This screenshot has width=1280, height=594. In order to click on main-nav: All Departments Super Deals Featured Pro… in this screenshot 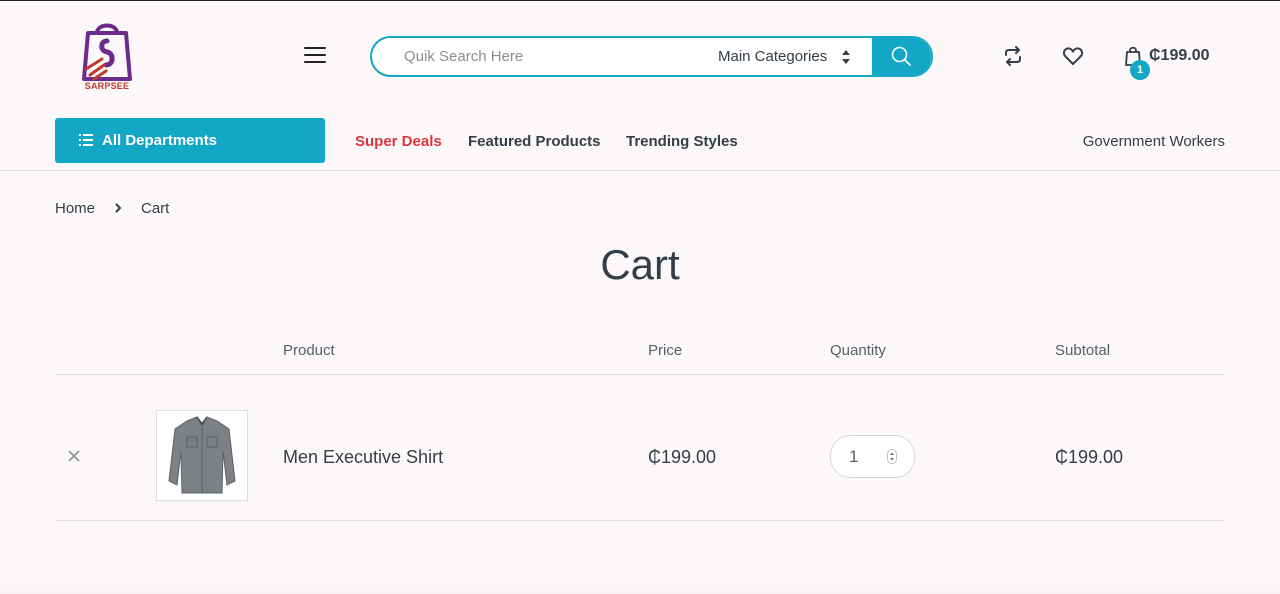, I will do `click(640, 141)`.